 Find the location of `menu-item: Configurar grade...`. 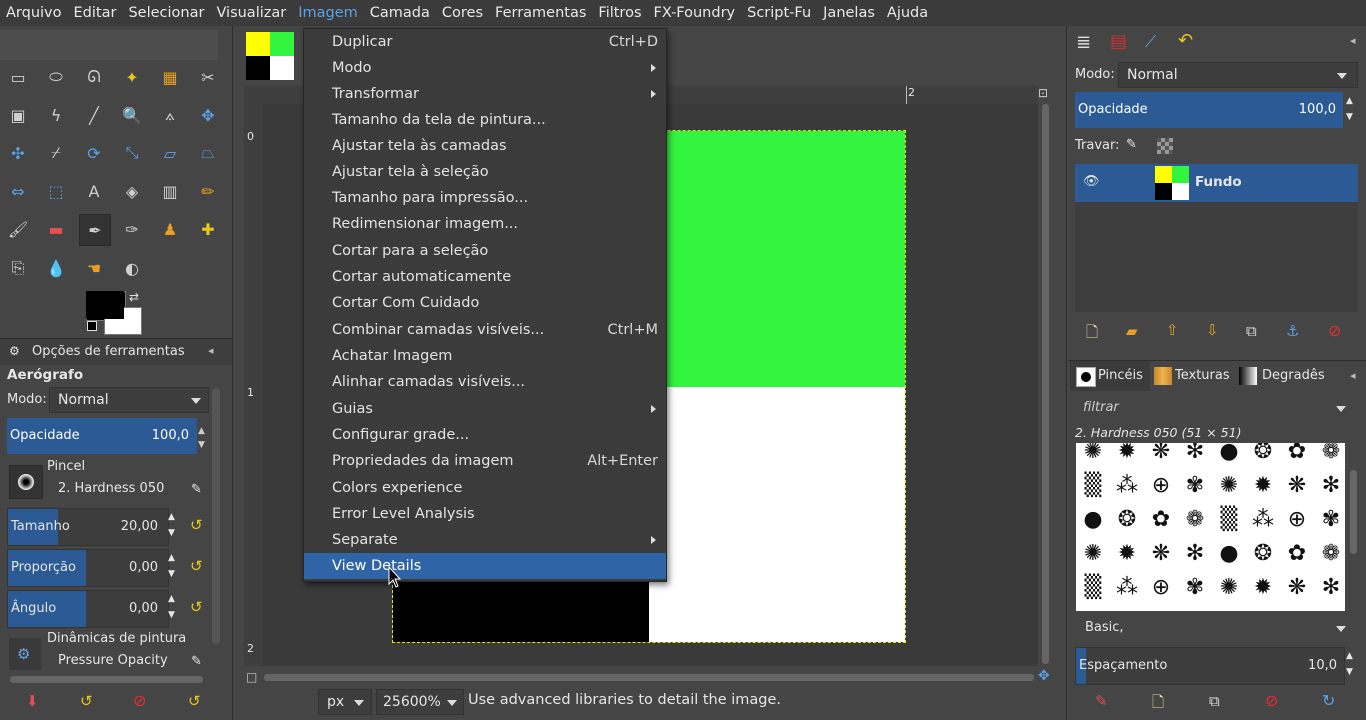

menu-item: Configurar grade... is located at coordinates (485, 435).